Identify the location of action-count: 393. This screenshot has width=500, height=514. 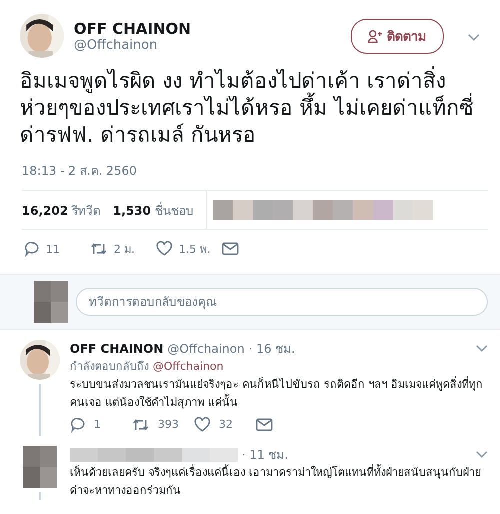
(168, 425).